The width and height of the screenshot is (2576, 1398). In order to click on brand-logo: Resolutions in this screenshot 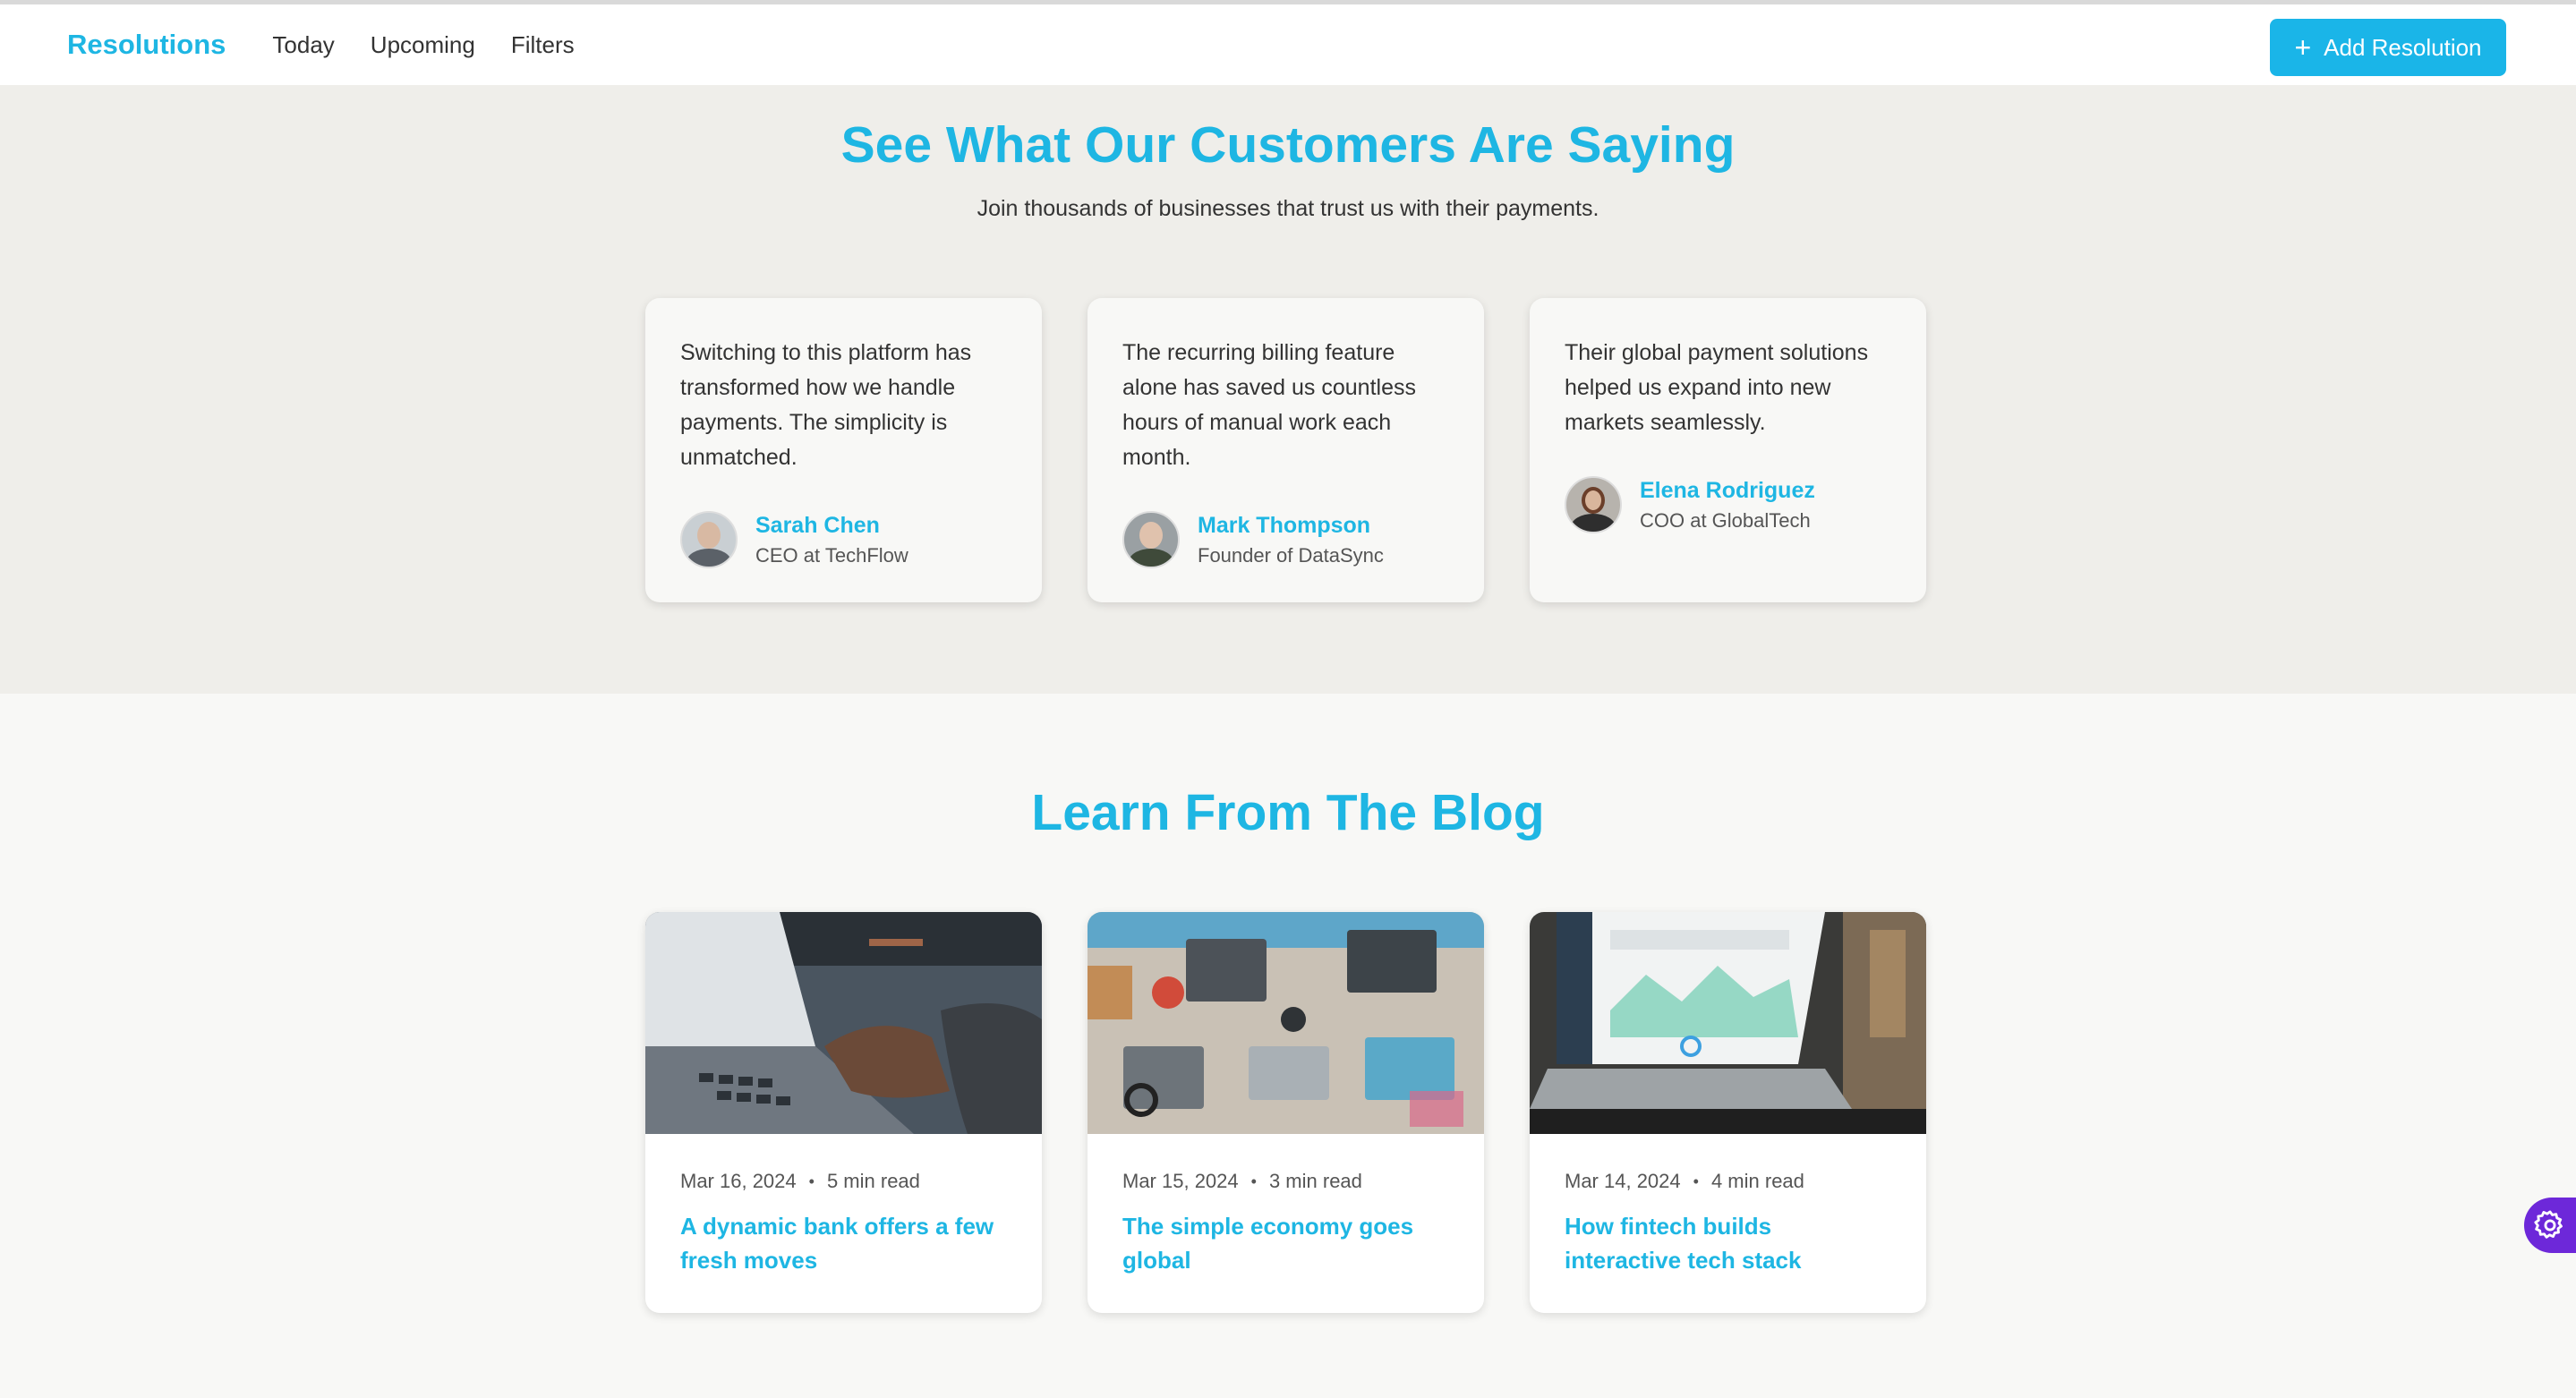, I will do `click(146, 45)`.